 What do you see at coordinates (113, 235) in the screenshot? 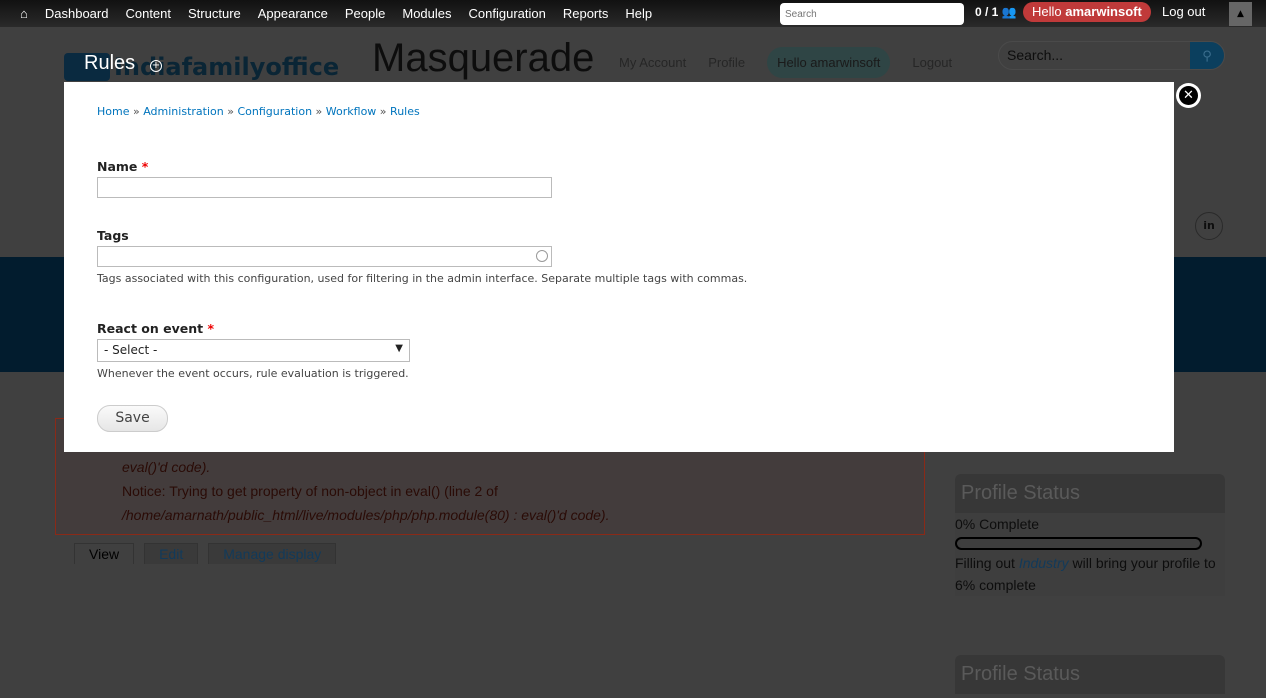
I see `tags-label: Tags` at bounding box center [113, 235].